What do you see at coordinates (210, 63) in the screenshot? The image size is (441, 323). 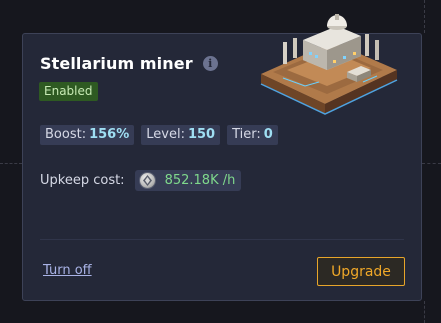 I see `info-icon: i` at bounding box center [210, 63].